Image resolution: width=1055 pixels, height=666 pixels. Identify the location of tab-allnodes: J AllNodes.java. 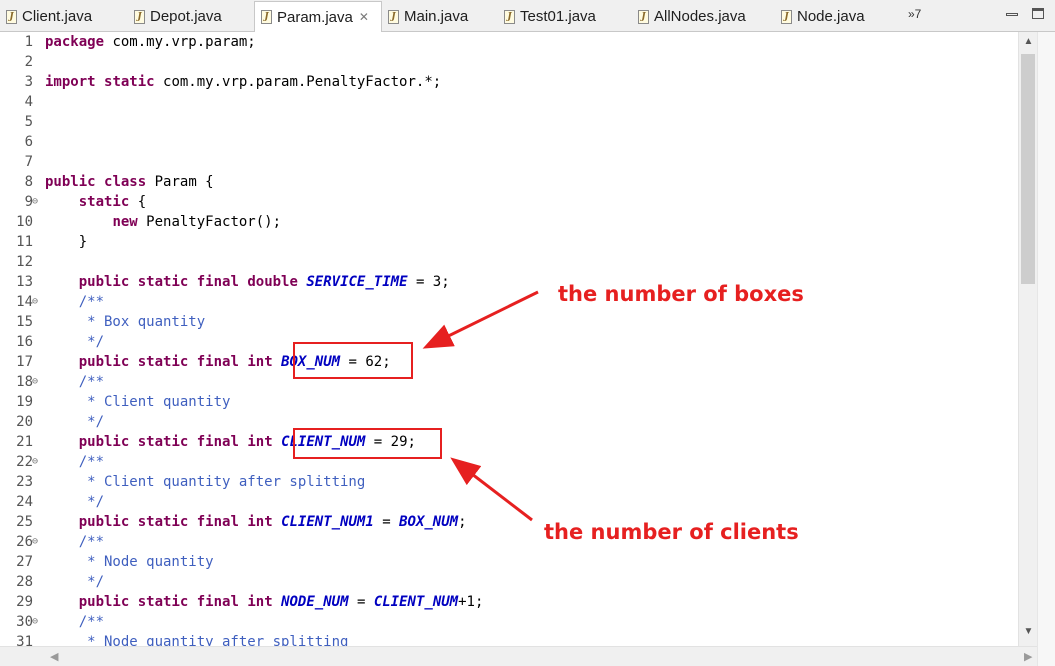
(703, 16).